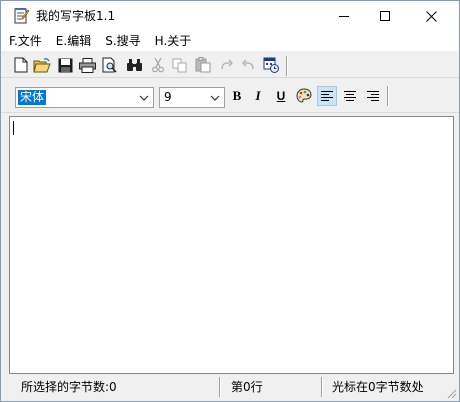  What do you see at coordinates (110, 65) in the screenshot?
I see `print-preview-icon` at bounding box center [110, 65].